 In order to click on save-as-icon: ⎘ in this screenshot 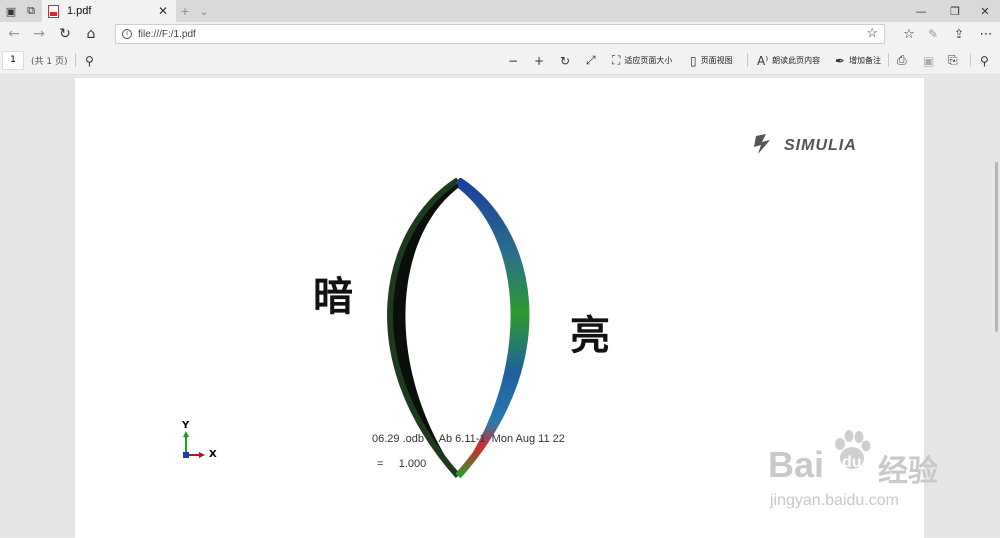, I will do `click(955, 60)`.